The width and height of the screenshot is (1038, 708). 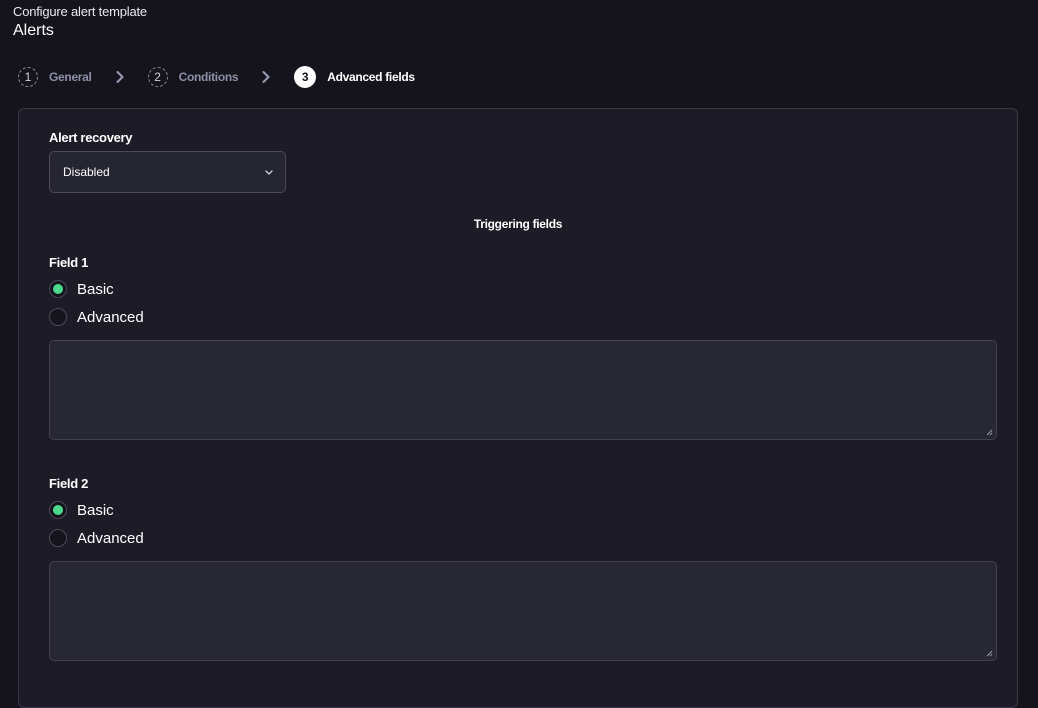 I want to click on step-advanced-fields: 3 Advanced fields, so click(x=354, y=77).